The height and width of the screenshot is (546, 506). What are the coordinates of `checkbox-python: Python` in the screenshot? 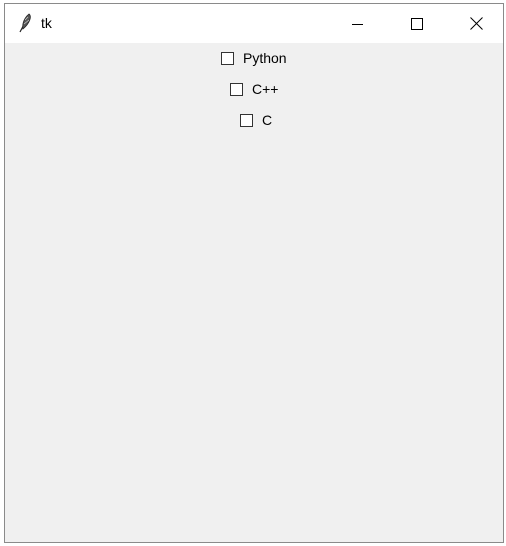 It's located at (254, 58).